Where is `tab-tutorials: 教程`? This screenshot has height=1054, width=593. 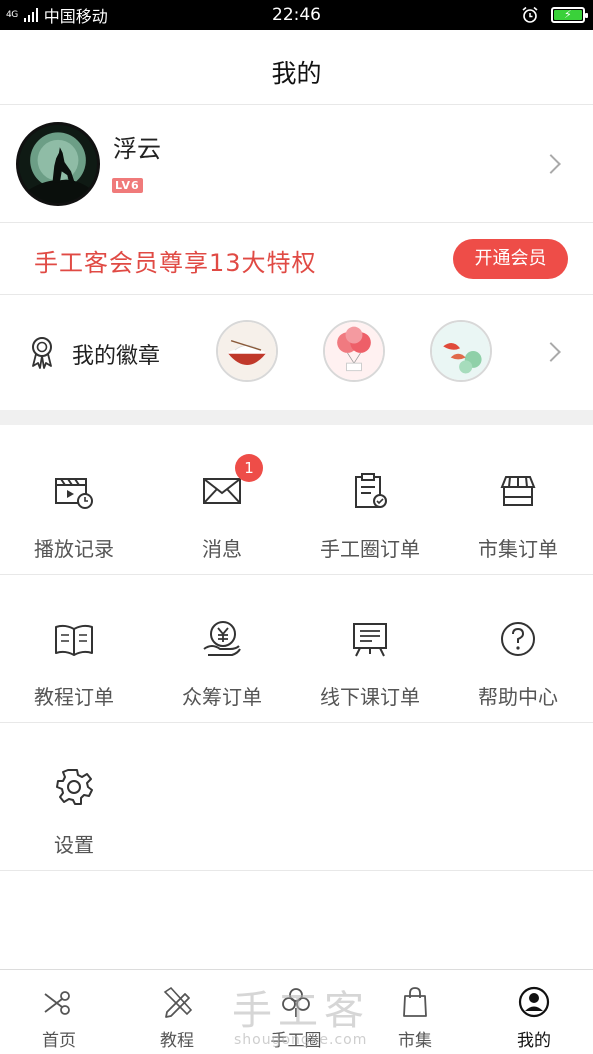
tab-tutorials: 教程 is located at coordinates (177, 1012).